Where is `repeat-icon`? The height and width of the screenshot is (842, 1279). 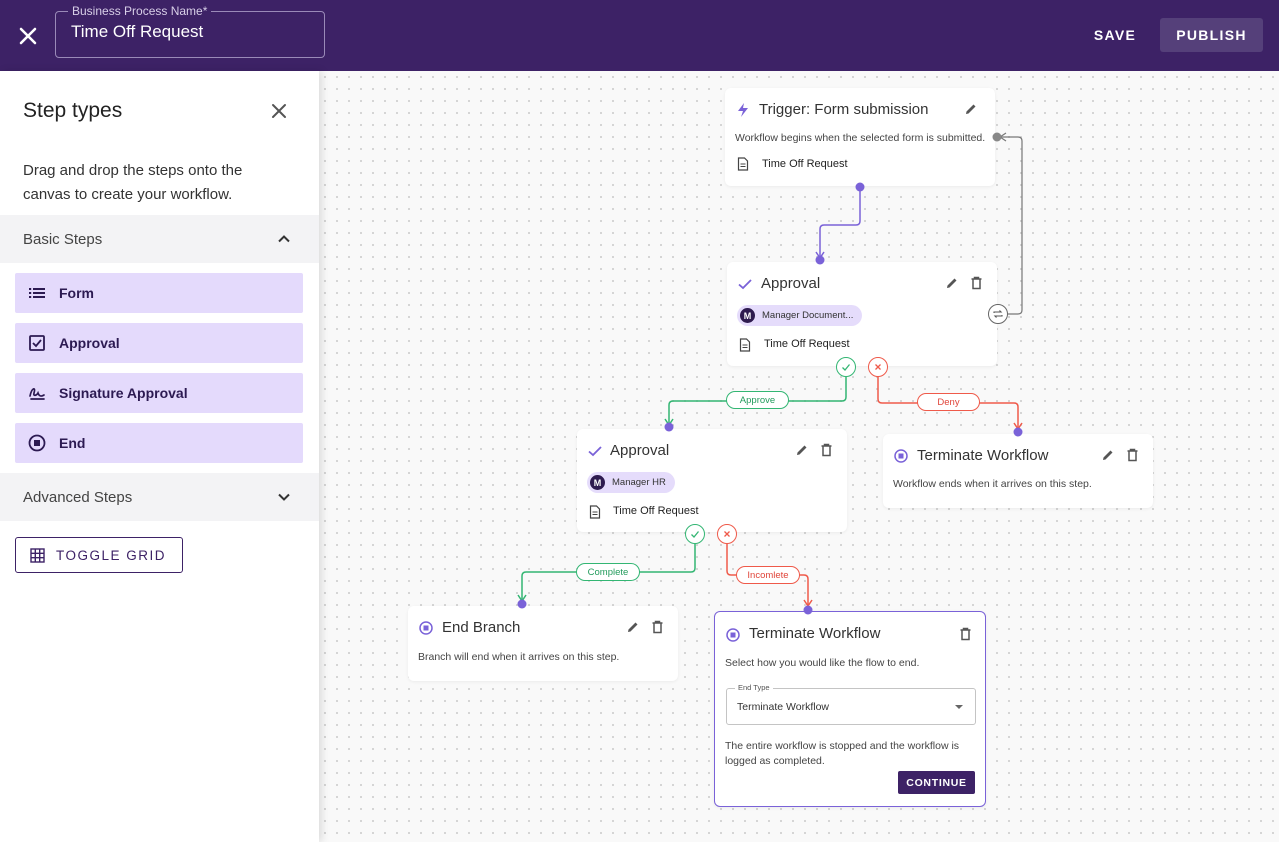 repeat-icon is located at coordinates (998, 314).